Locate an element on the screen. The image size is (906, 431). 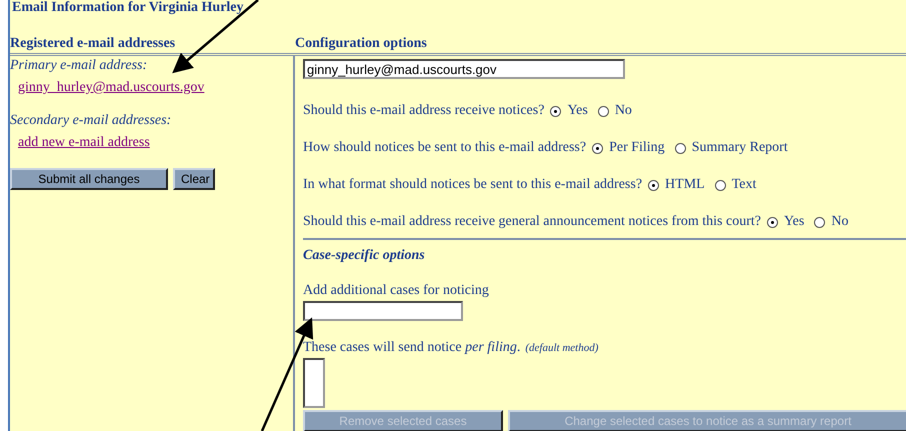
field-label: Add additional cases for noticing is located at coordinates (396, 291).